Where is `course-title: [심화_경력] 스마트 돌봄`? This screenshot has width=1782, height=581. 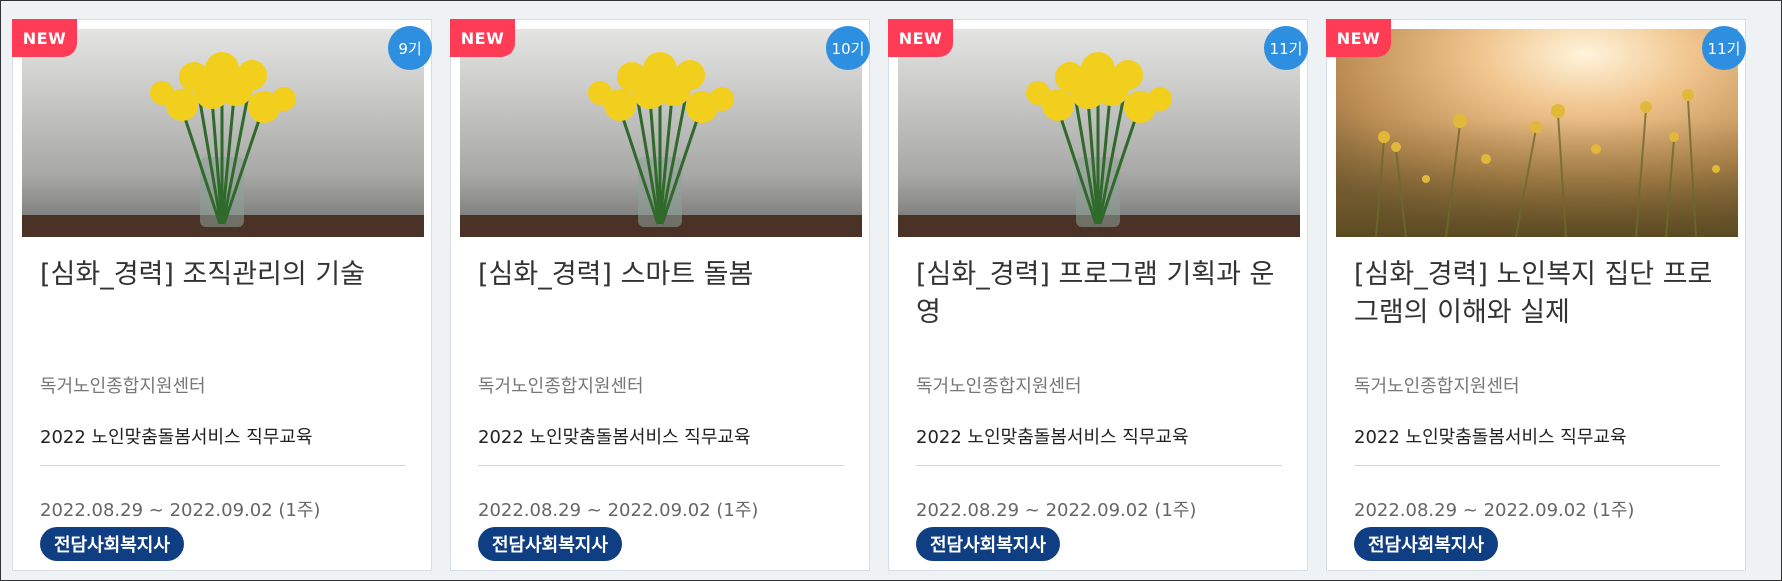
course-title: [심화_경력] 스마트 돌봄 is located at coordinates (663, 275).